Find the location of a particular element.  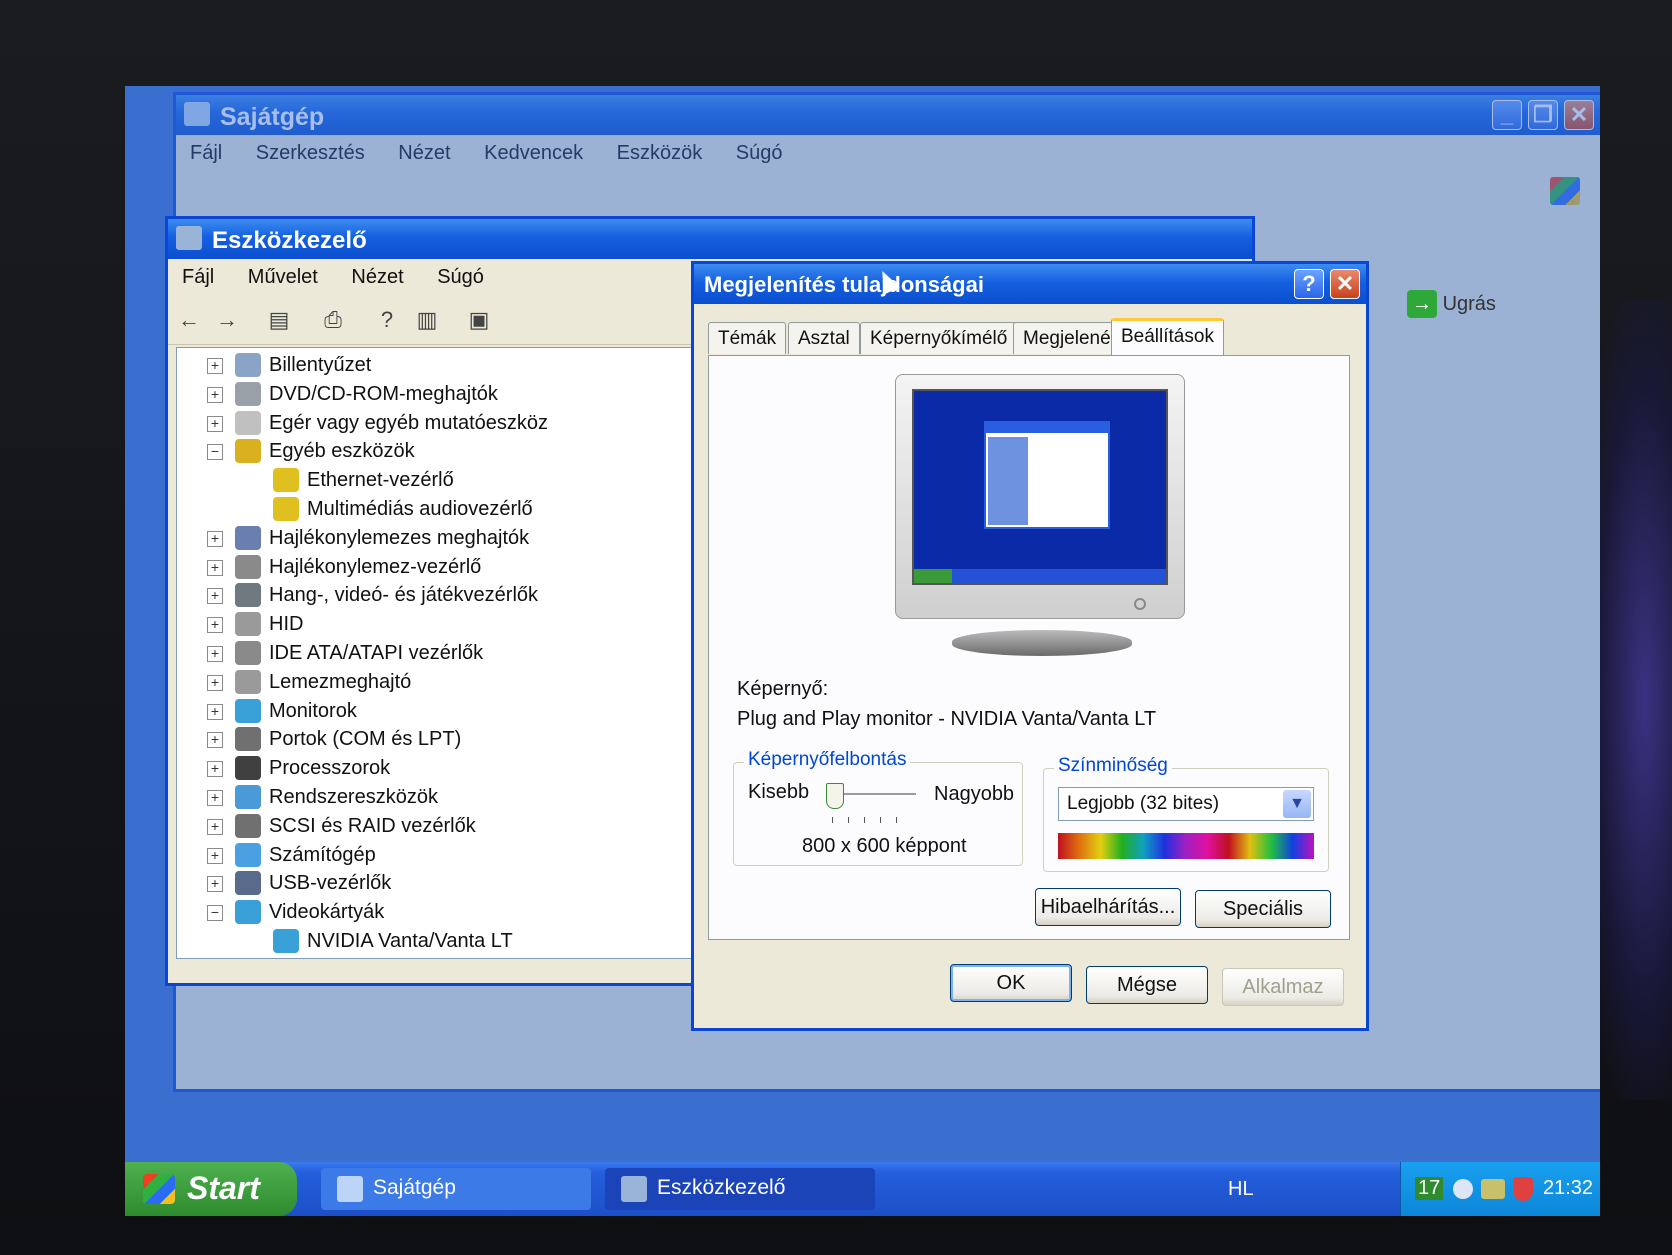

apply-button: Alkalmaz is located at coordinates (1283, 987).